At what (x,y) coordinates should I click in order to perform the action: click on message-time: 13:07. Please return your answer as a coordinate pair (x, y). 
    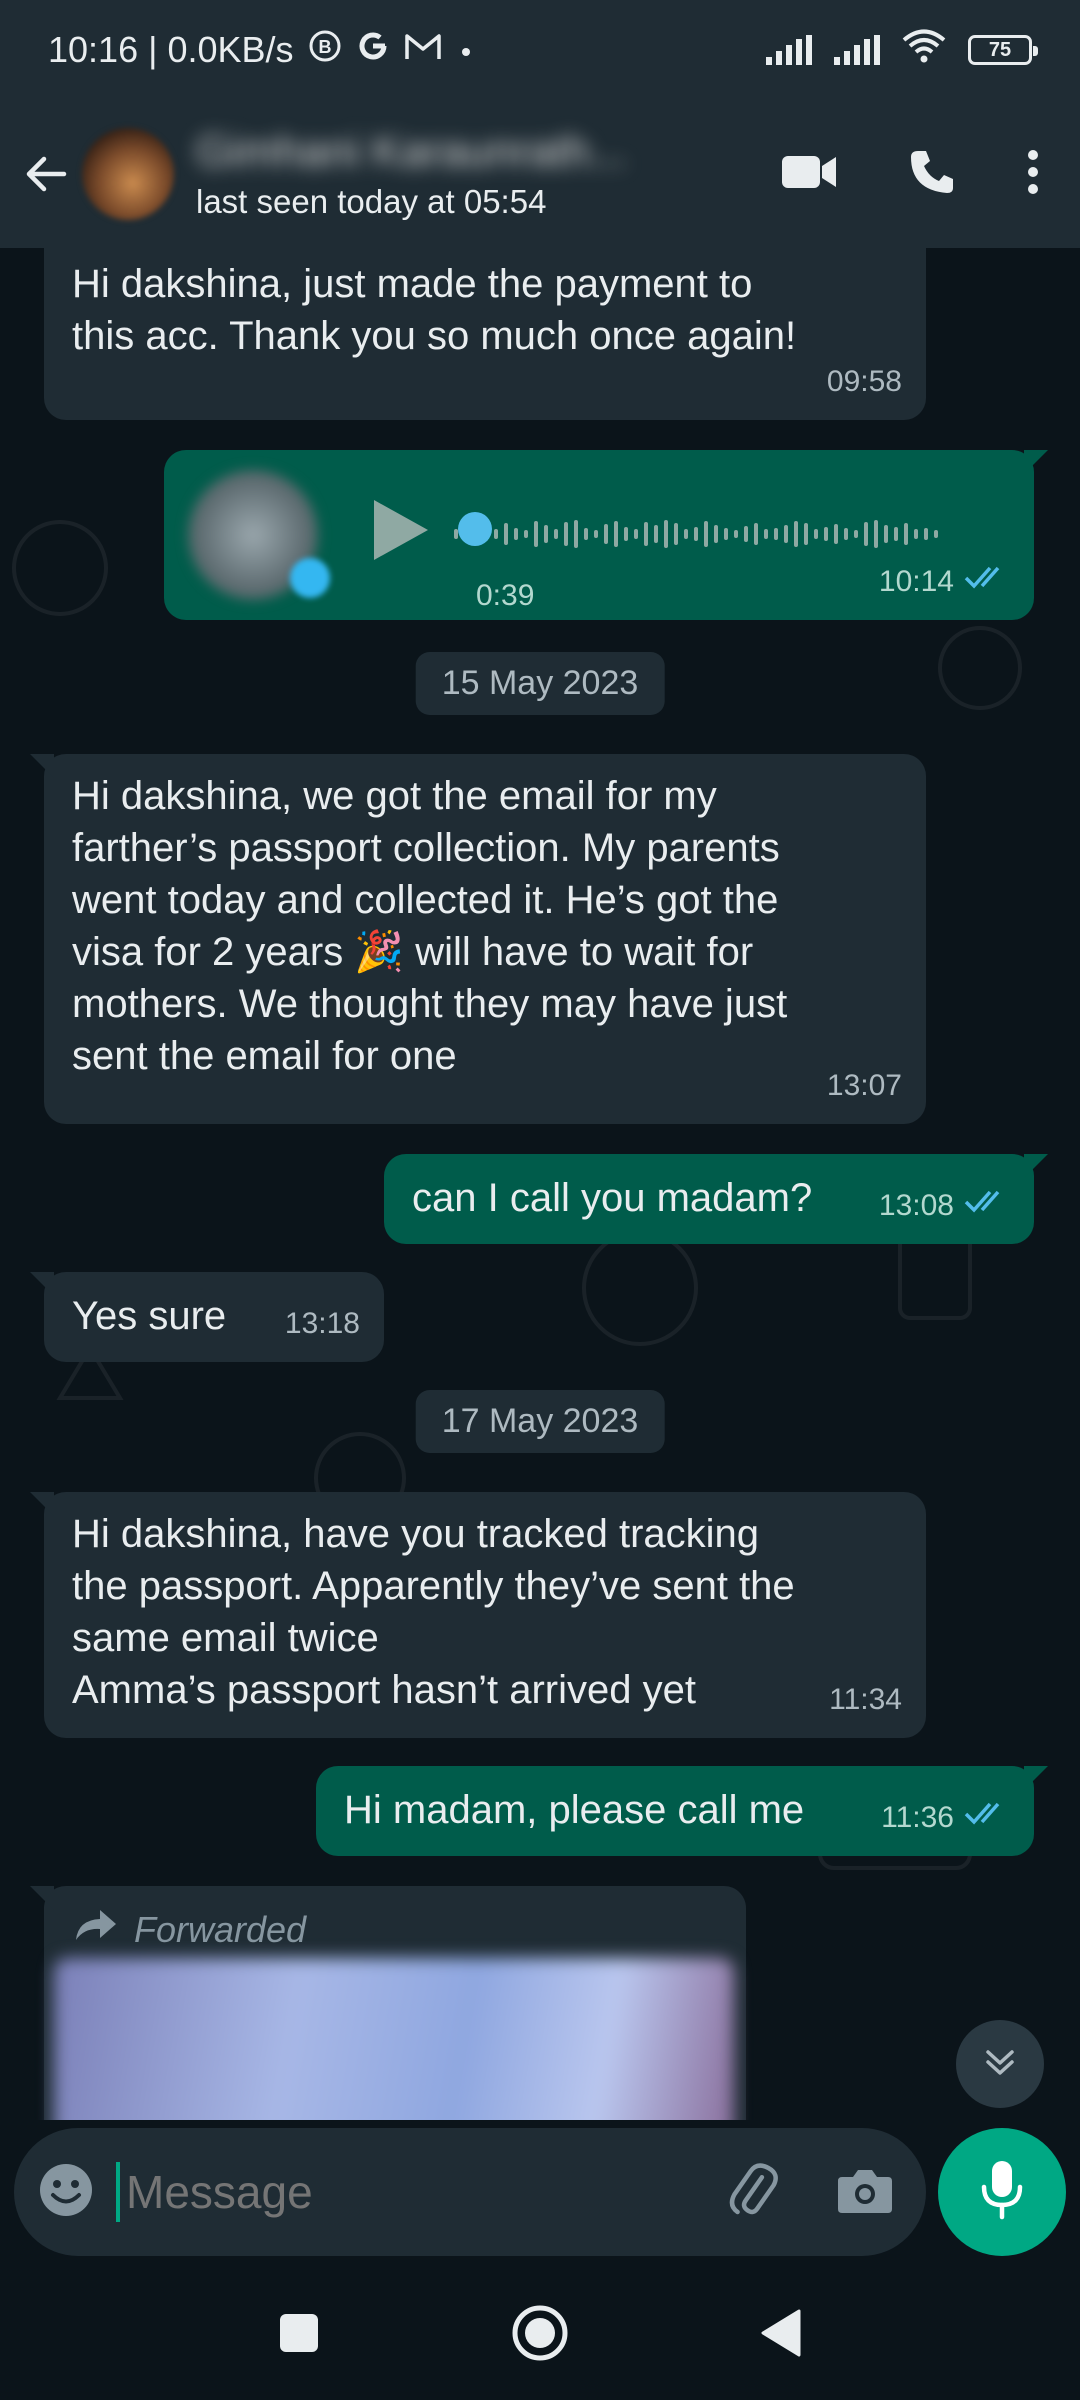
    Looking at the image, I should click on (864, 1085).